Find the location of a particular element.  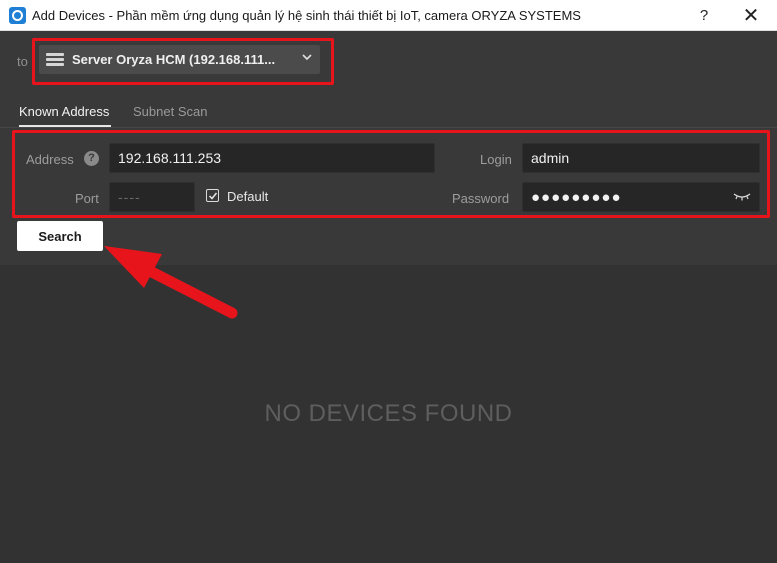

highlight-box-server is located at coordinates (183, 61).